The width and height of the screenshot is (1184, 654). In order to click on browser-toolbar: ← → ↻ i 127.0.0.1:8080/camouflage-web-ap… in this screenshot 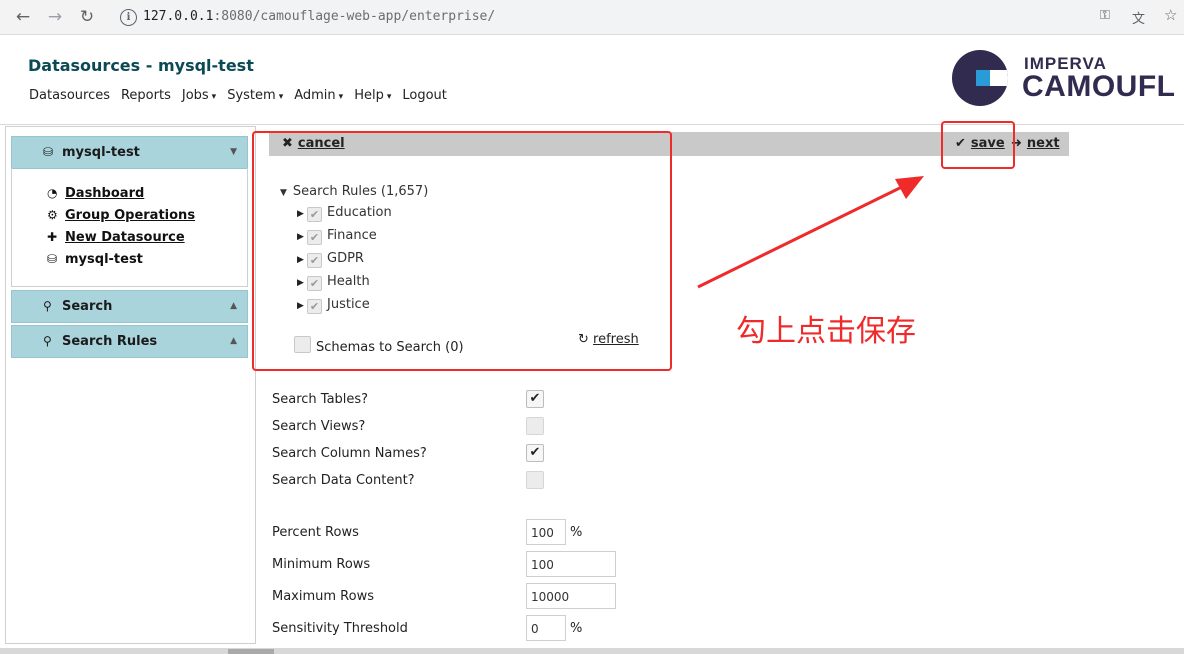, I will do `click(592, 17)`.